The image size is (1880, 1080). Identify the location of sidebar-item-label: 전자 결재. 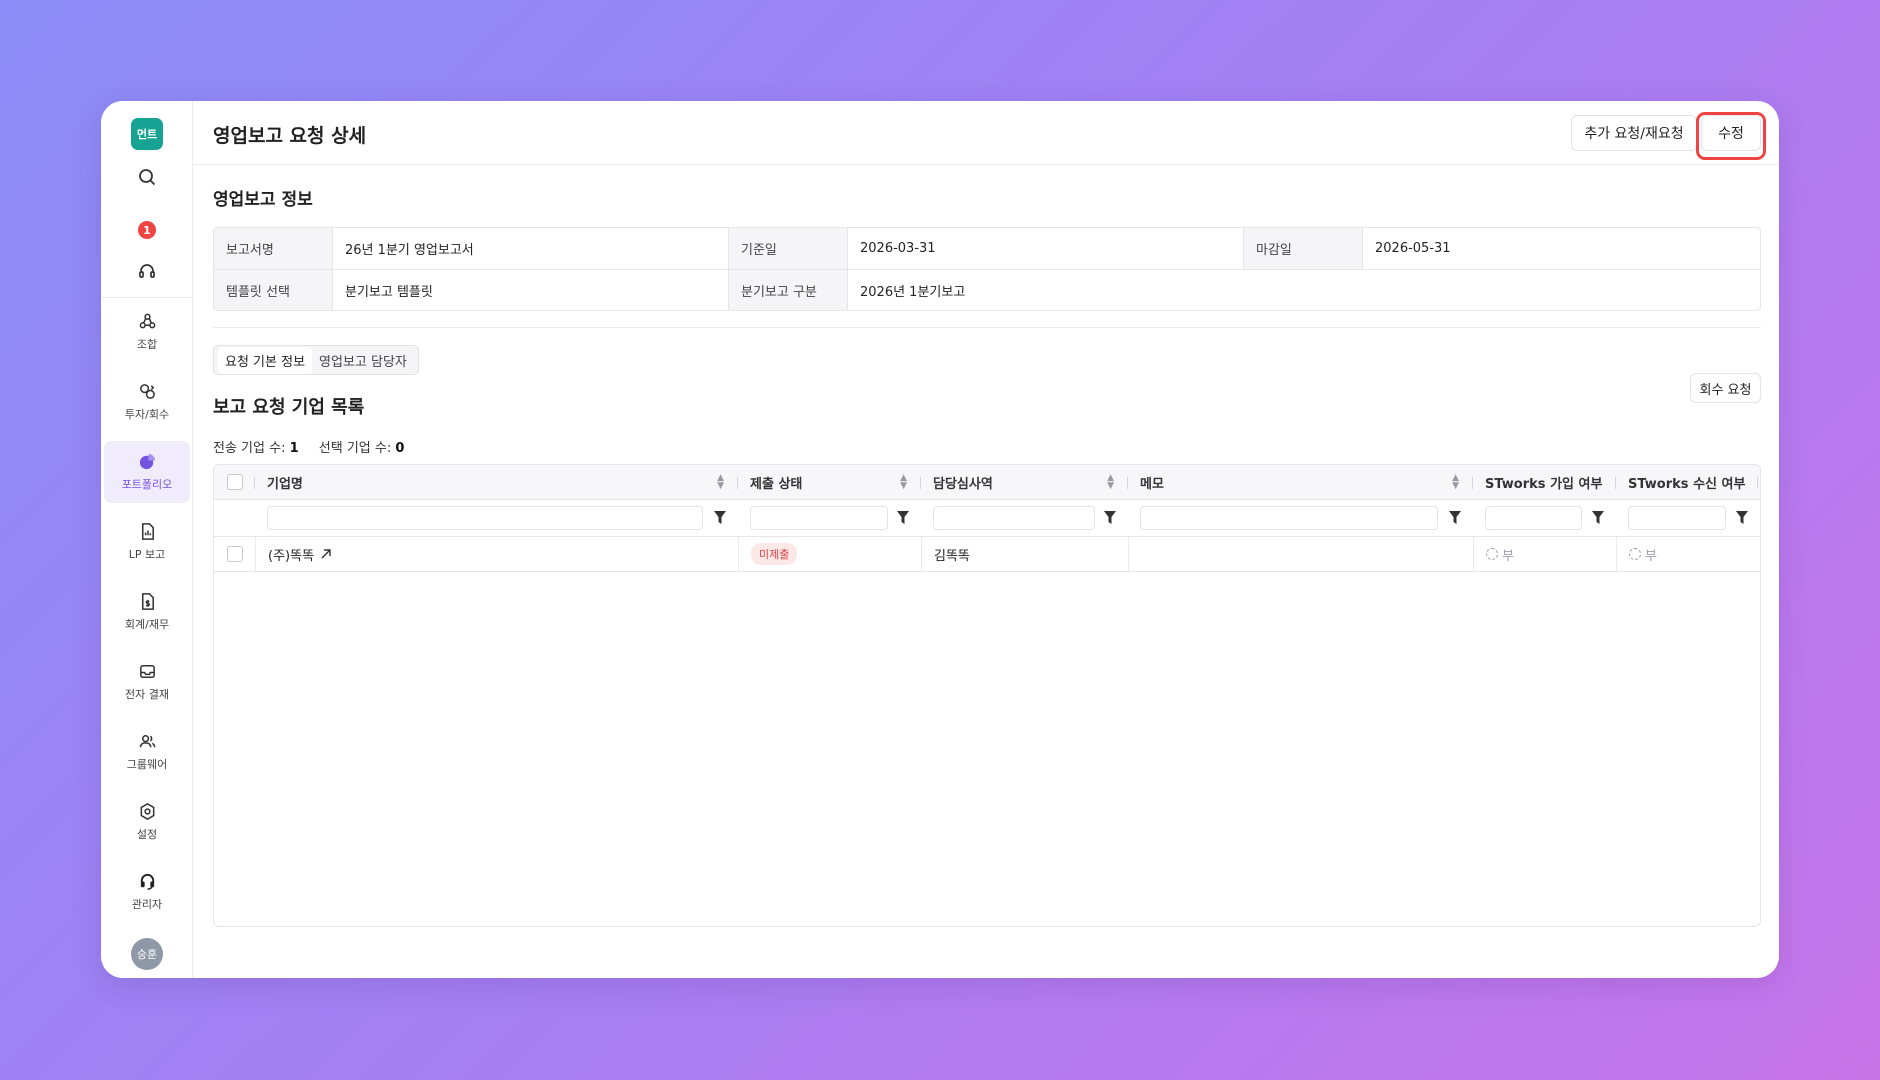
(147, 694).